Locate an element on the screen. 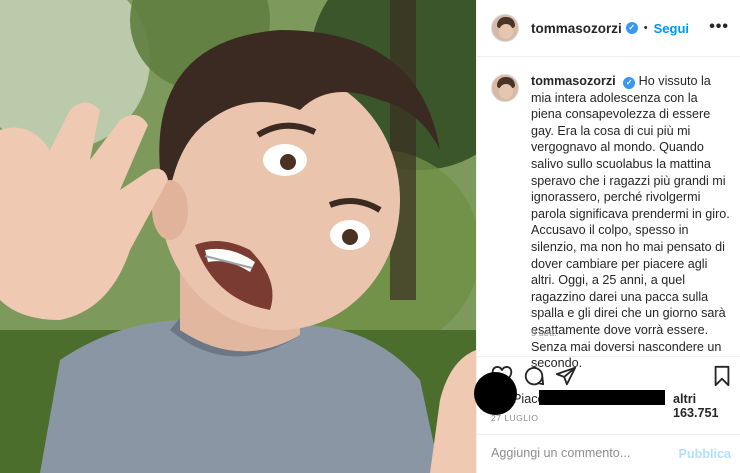 The width and height of the screenshot is (740, 473). author-username: tommasozorzi is located at coordinates (576, 28).